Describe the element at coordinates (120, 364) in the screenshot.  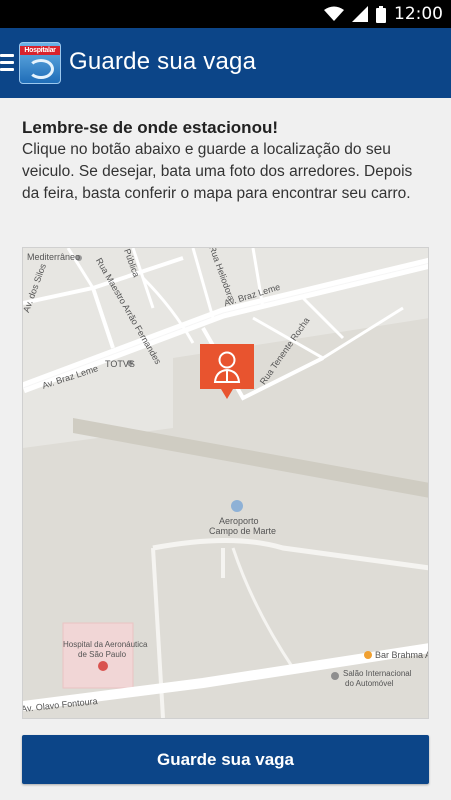
I see `map-label-totvs: TOTVS` at that location.